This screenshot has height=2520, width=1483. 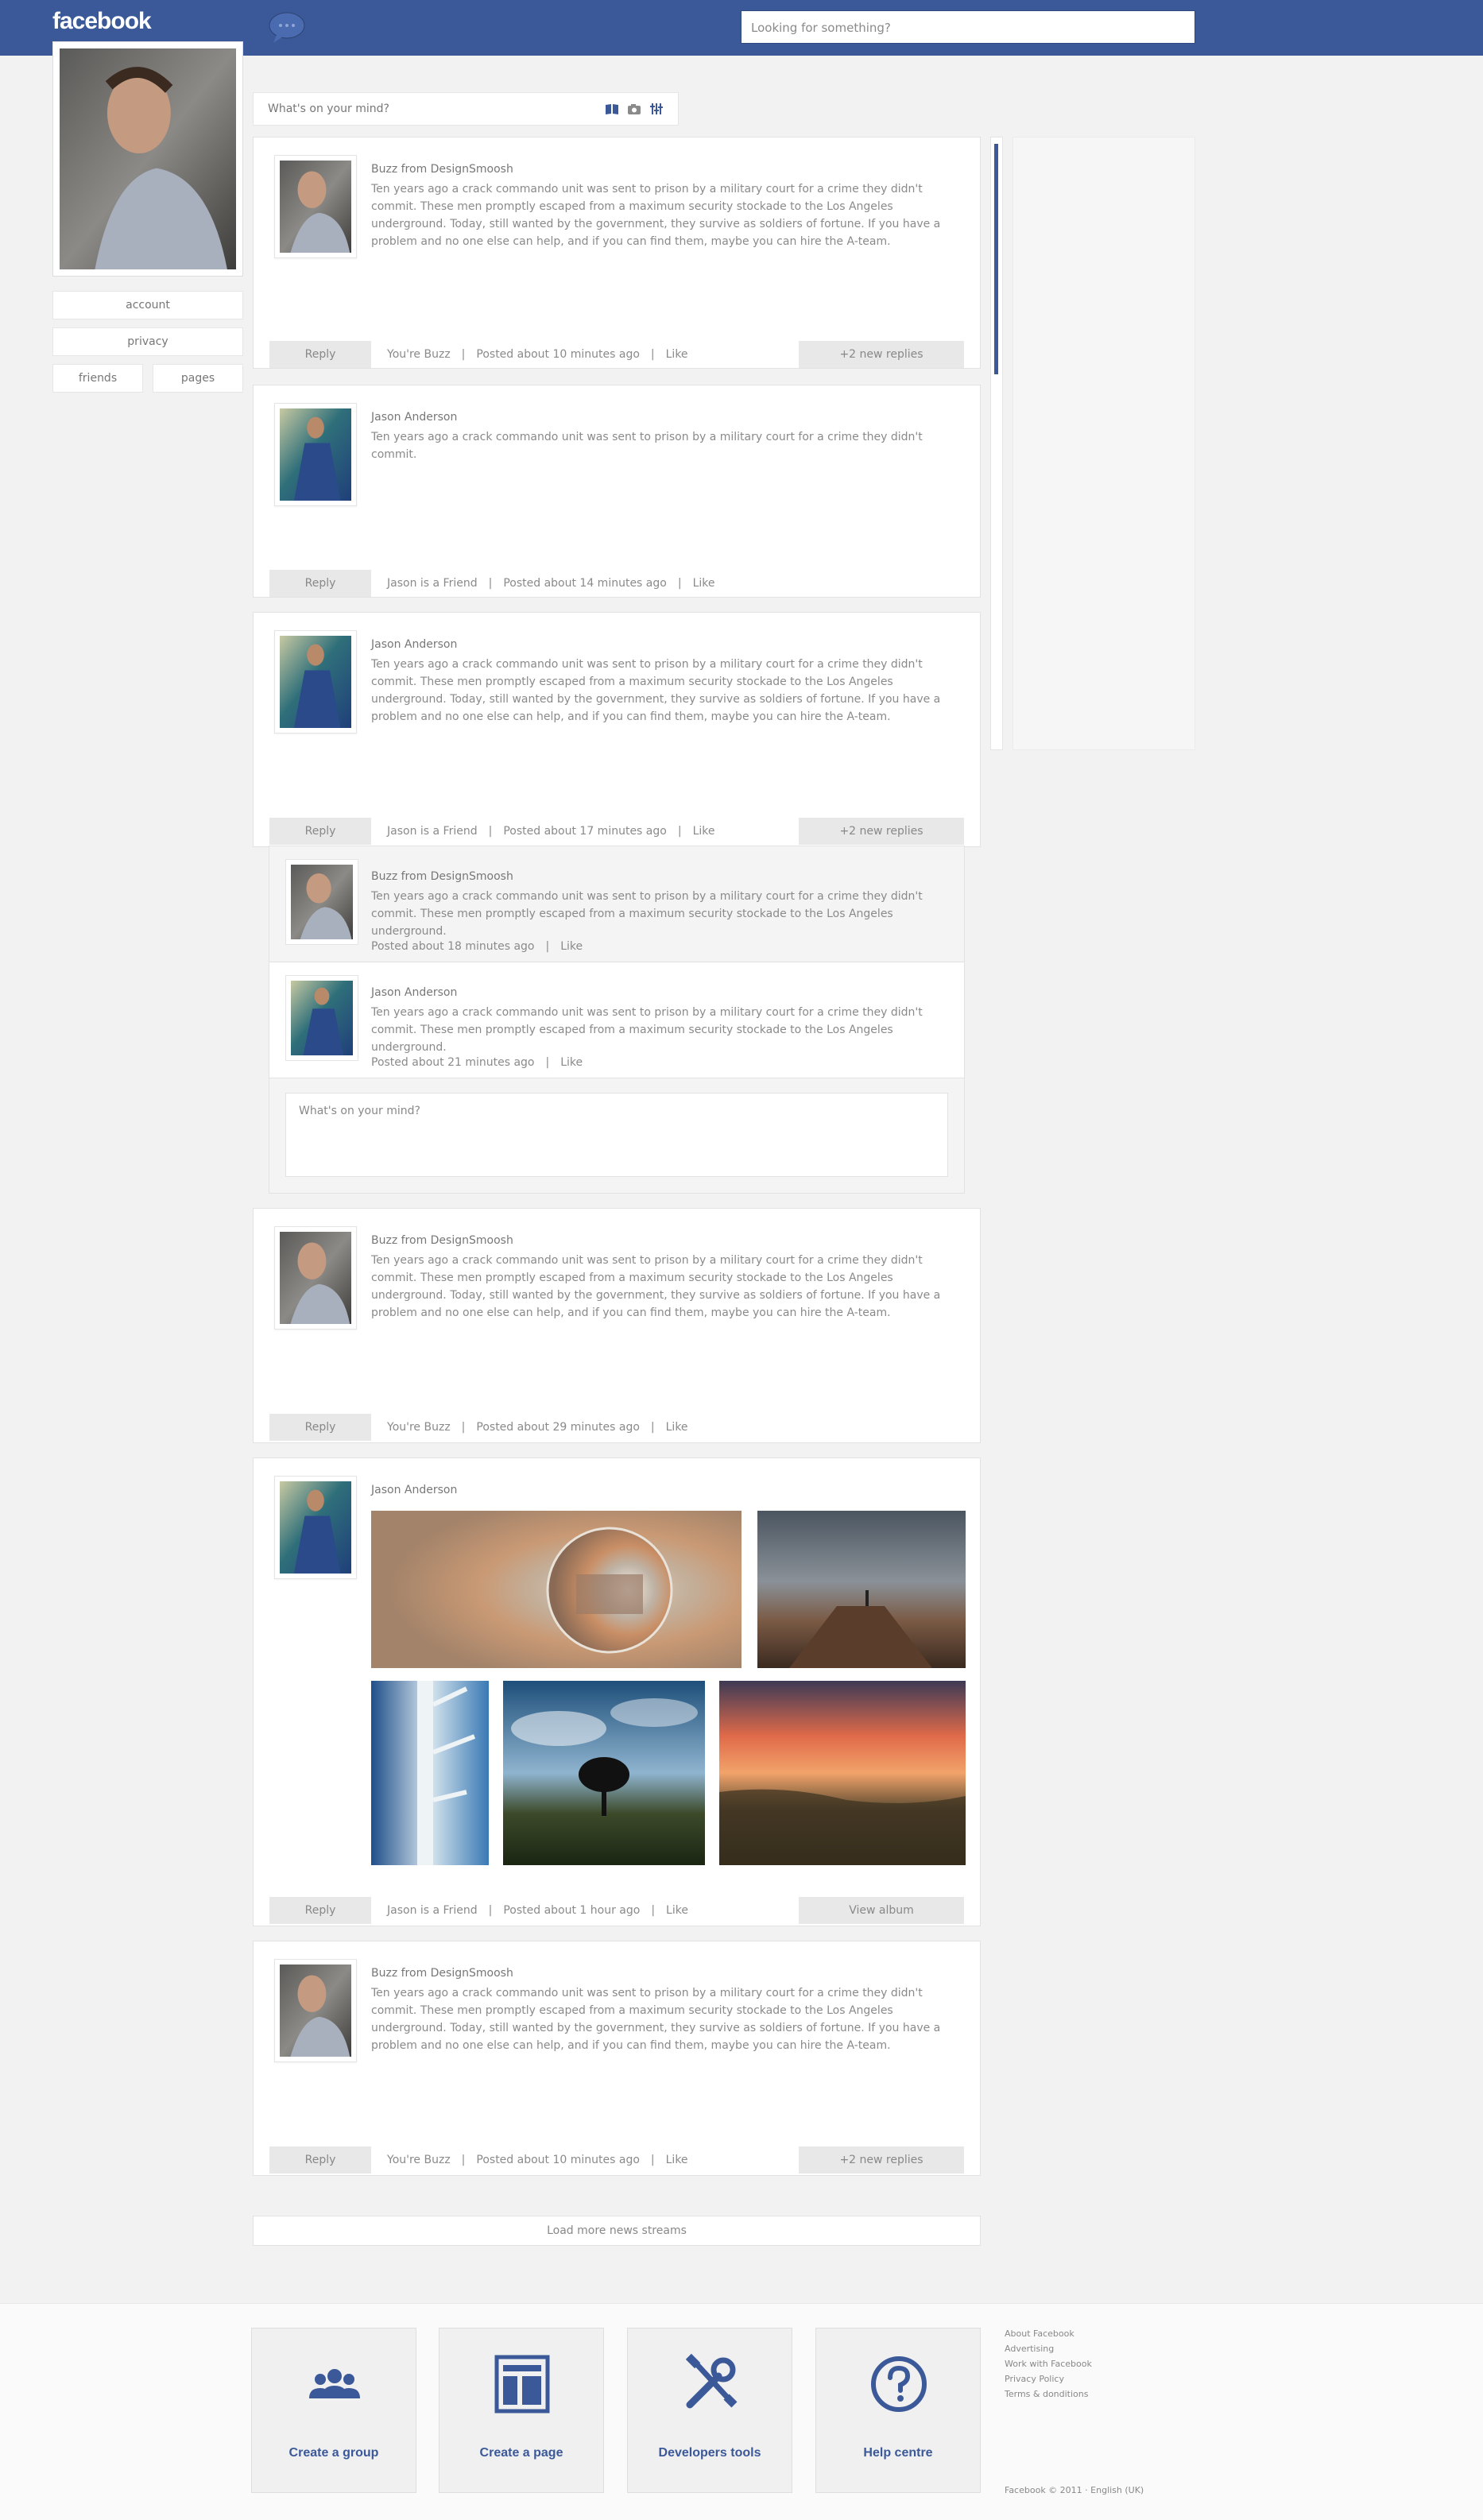 I want to click on footer-link-about: About Facebook, so click(x=1048, y=2333).